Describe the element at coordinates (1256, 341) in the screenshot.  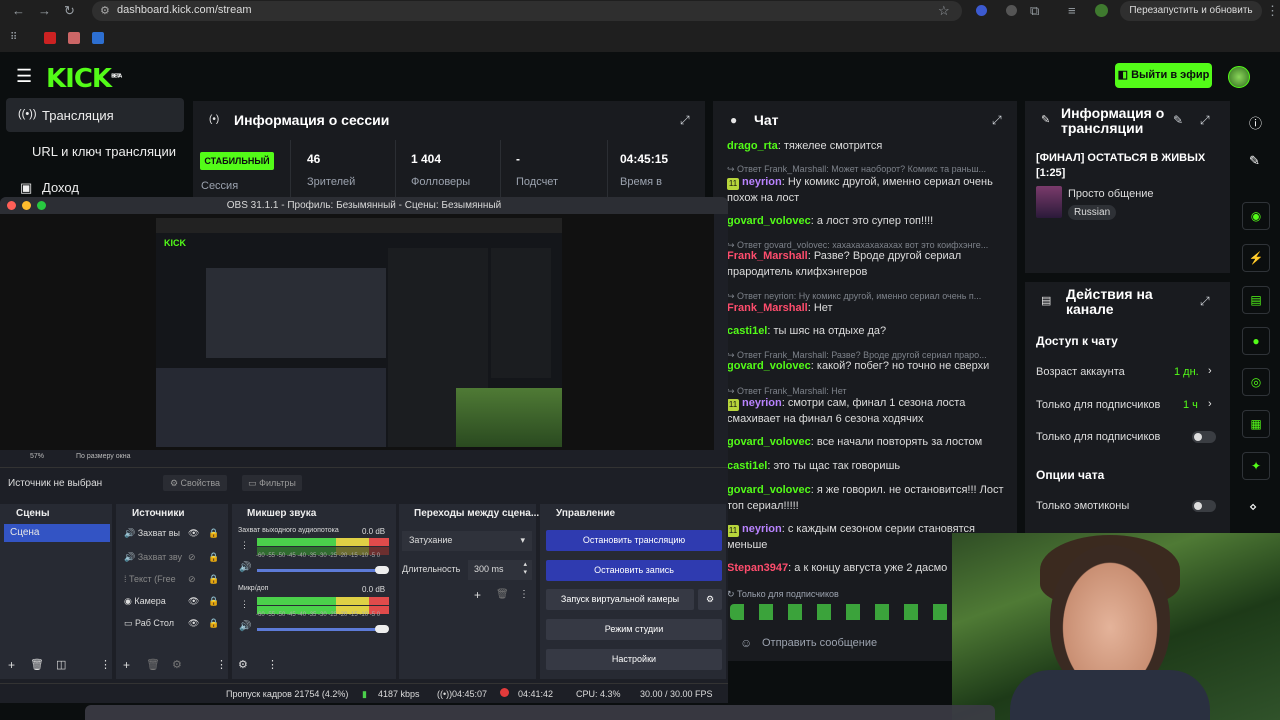
I see `chat-bubble-icon: ●` at that location.